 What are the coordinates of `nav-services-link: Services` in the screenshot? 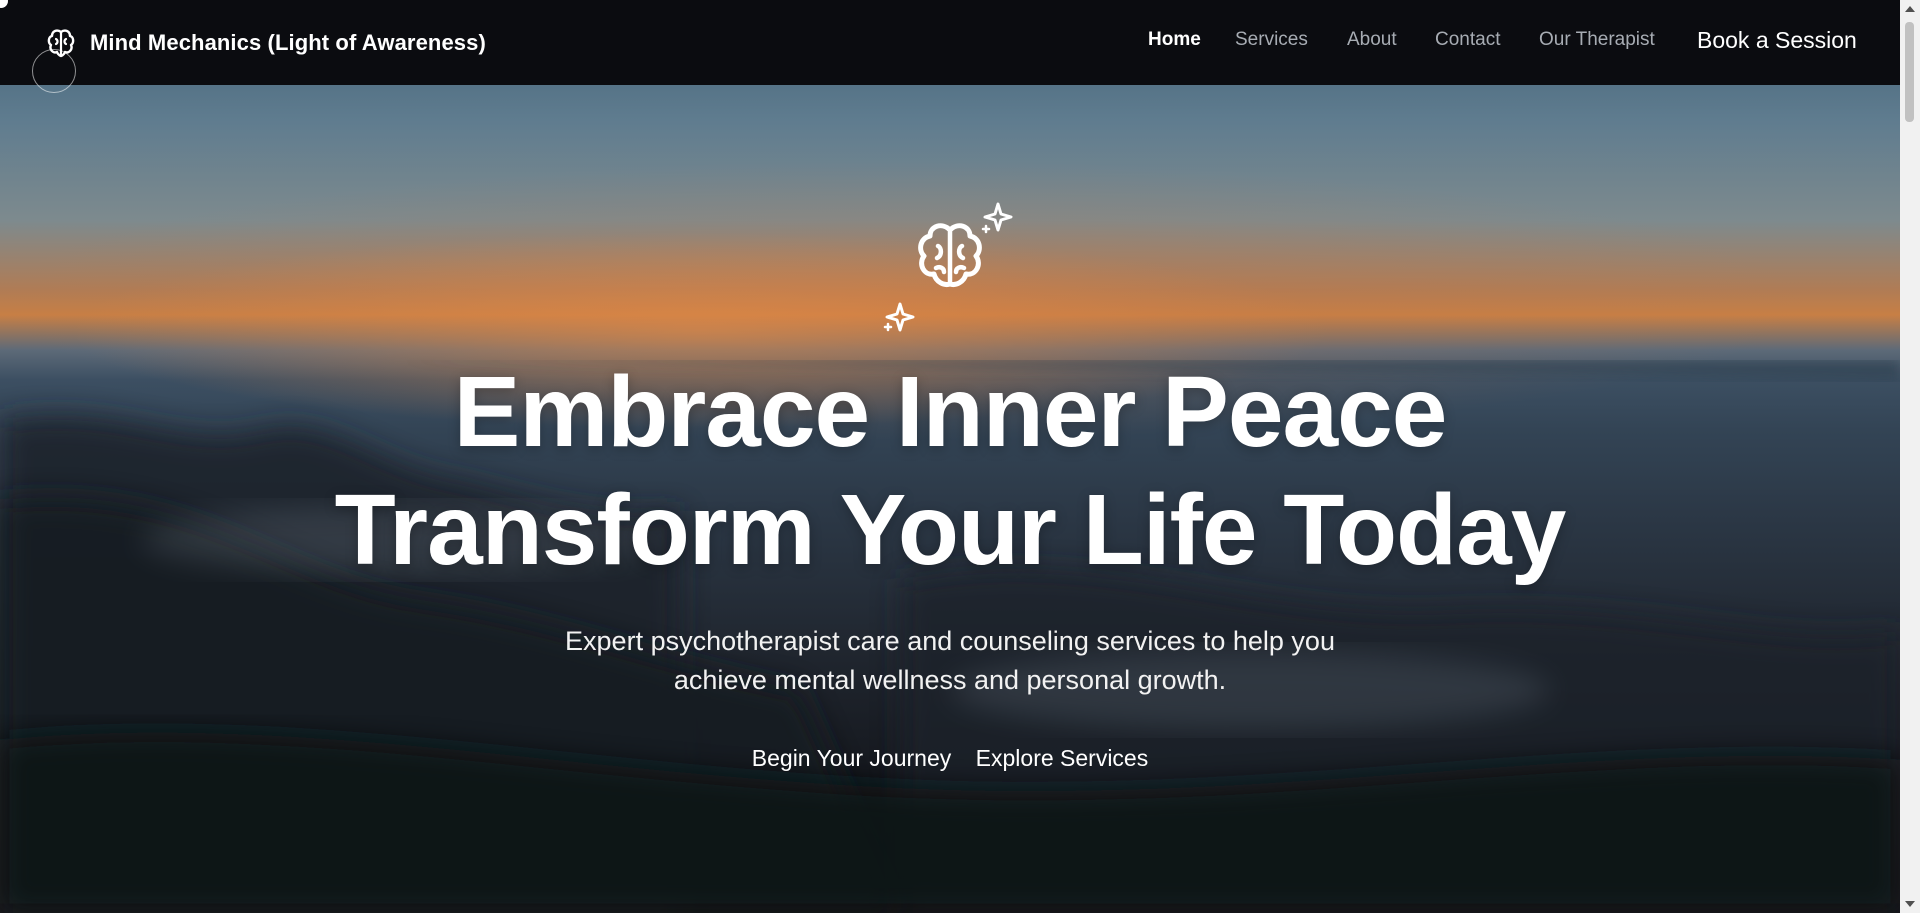 It's located at (1271, 40).